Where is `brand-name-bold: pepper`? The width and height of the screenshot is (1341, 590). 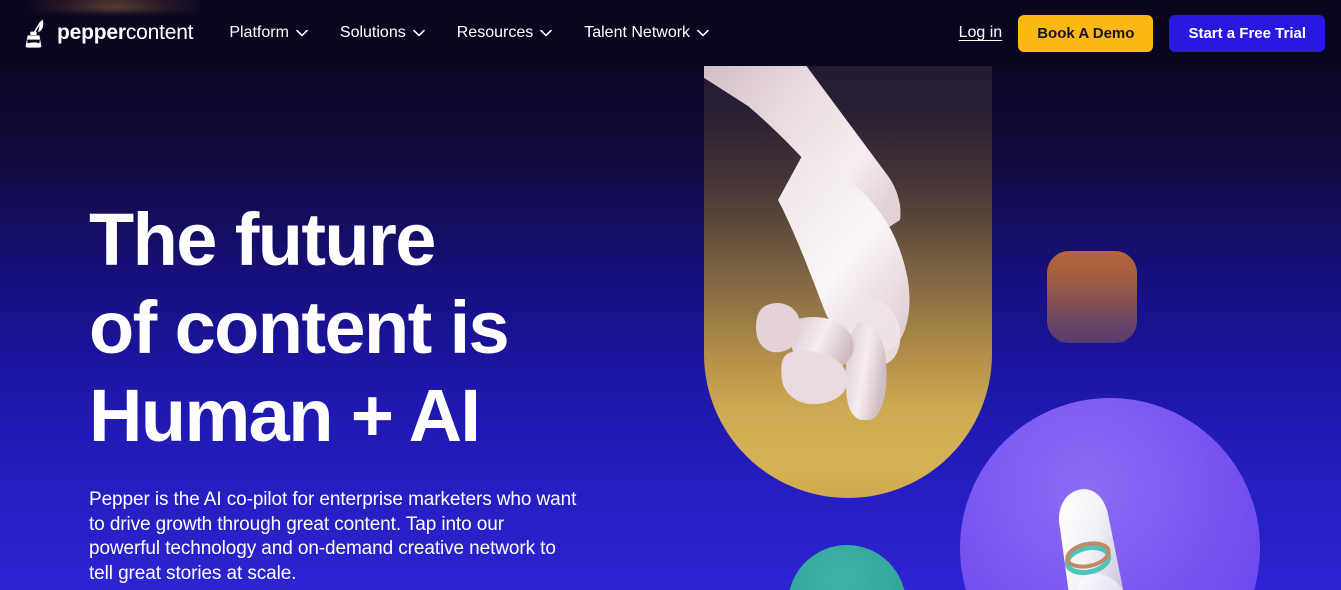 brand-name-bold: pepper is located at coordinates (91, 32).